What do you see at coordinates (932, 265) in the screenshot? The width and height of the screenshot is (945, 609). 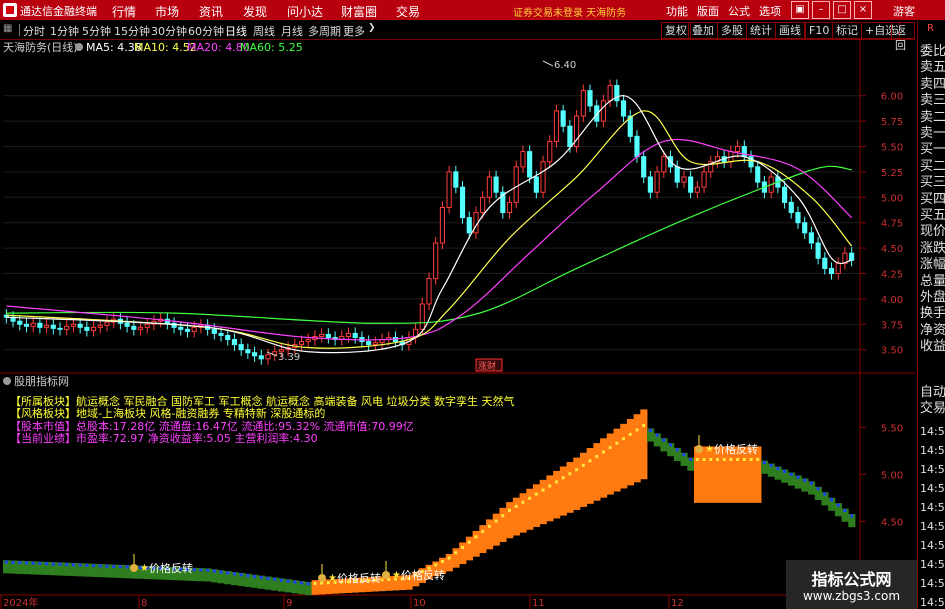 I see `side-item: 涨幅` at bounding box center [932, 265].